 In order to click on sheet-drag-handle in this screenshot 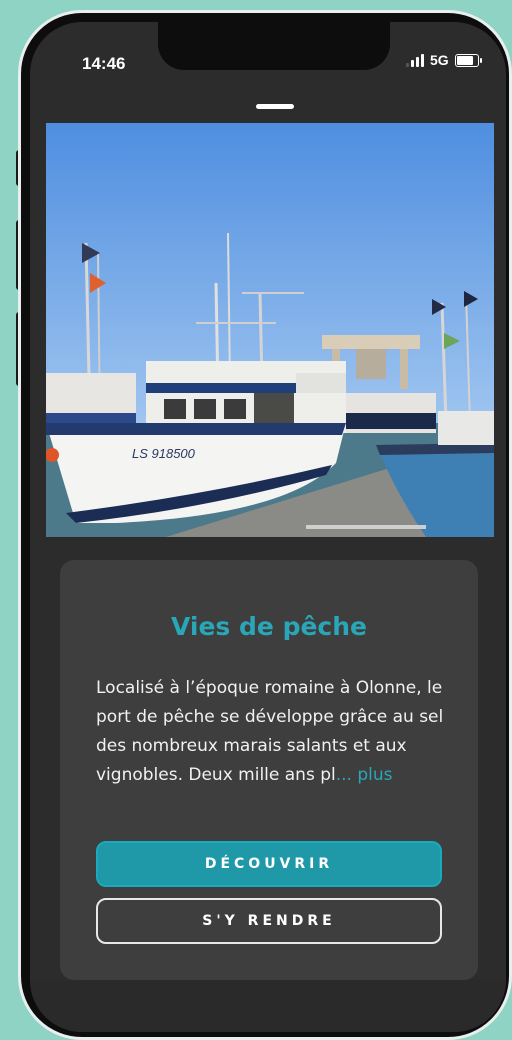, I will do `click(275, 106)`.